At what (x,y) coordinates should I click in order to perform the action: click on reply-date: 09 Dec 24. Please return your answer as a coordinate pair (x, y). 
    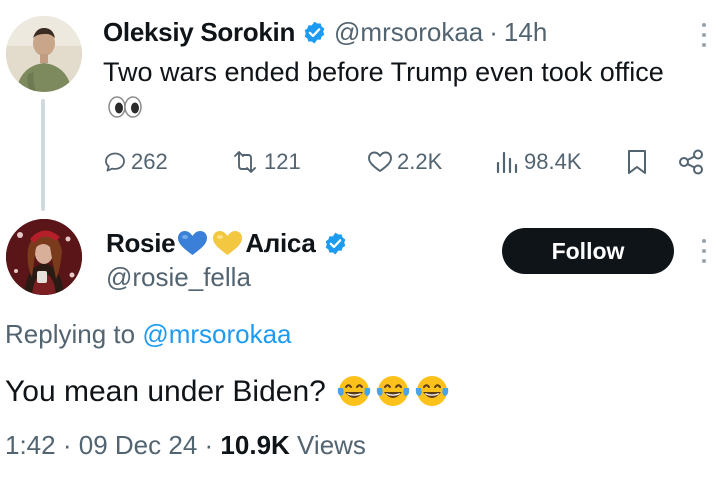
    Looking at the image, I should click on (138, 445).